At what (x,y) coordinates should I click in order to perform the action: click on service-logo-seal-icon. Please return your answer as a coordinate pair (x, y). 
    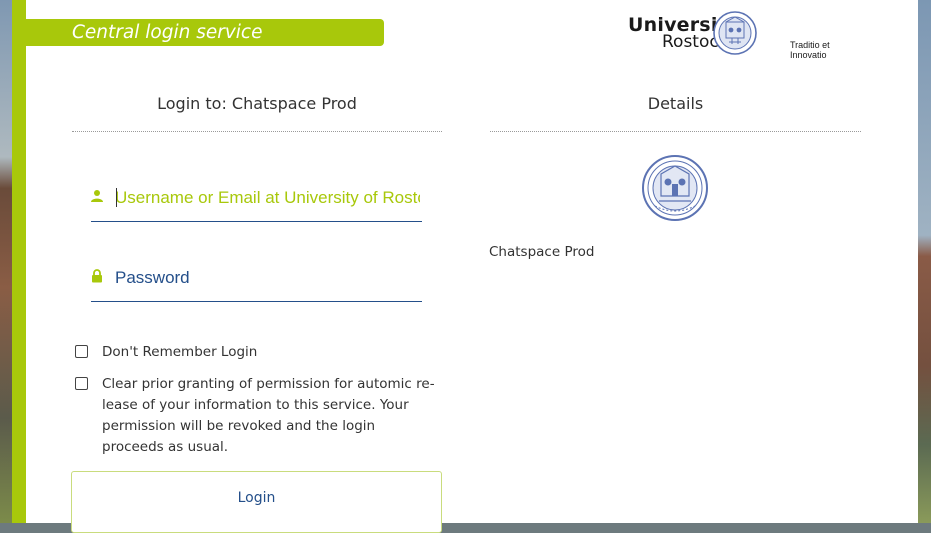
    Looking at the image, I should click on (675, 188).